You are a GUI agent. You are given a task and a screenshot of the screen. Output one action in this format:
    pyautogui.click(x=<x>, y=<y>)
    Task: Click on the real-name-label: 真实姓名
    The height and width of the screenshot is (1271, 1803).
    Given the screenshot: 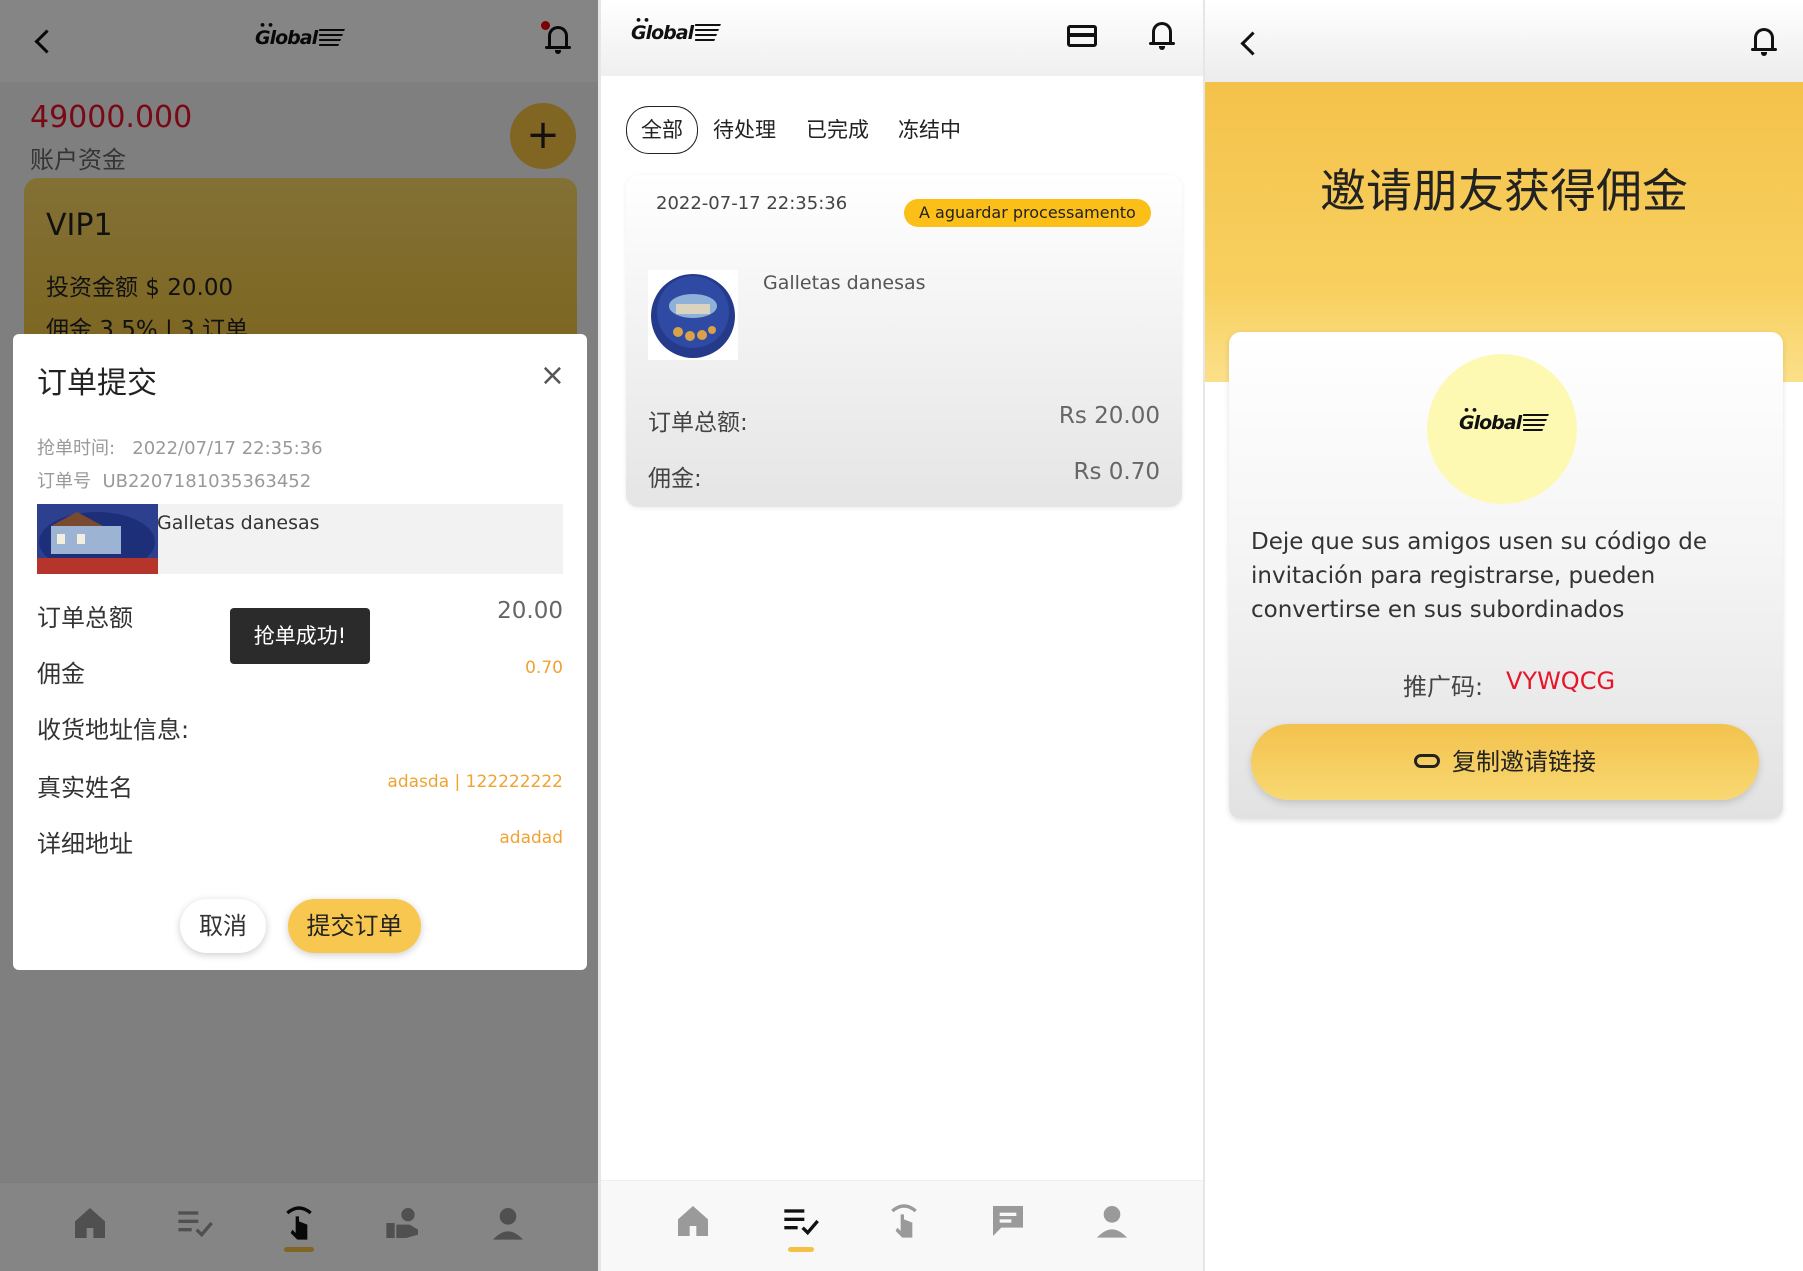 What is the action you would take?
    pyautogui.click(x=85, y=788)
    